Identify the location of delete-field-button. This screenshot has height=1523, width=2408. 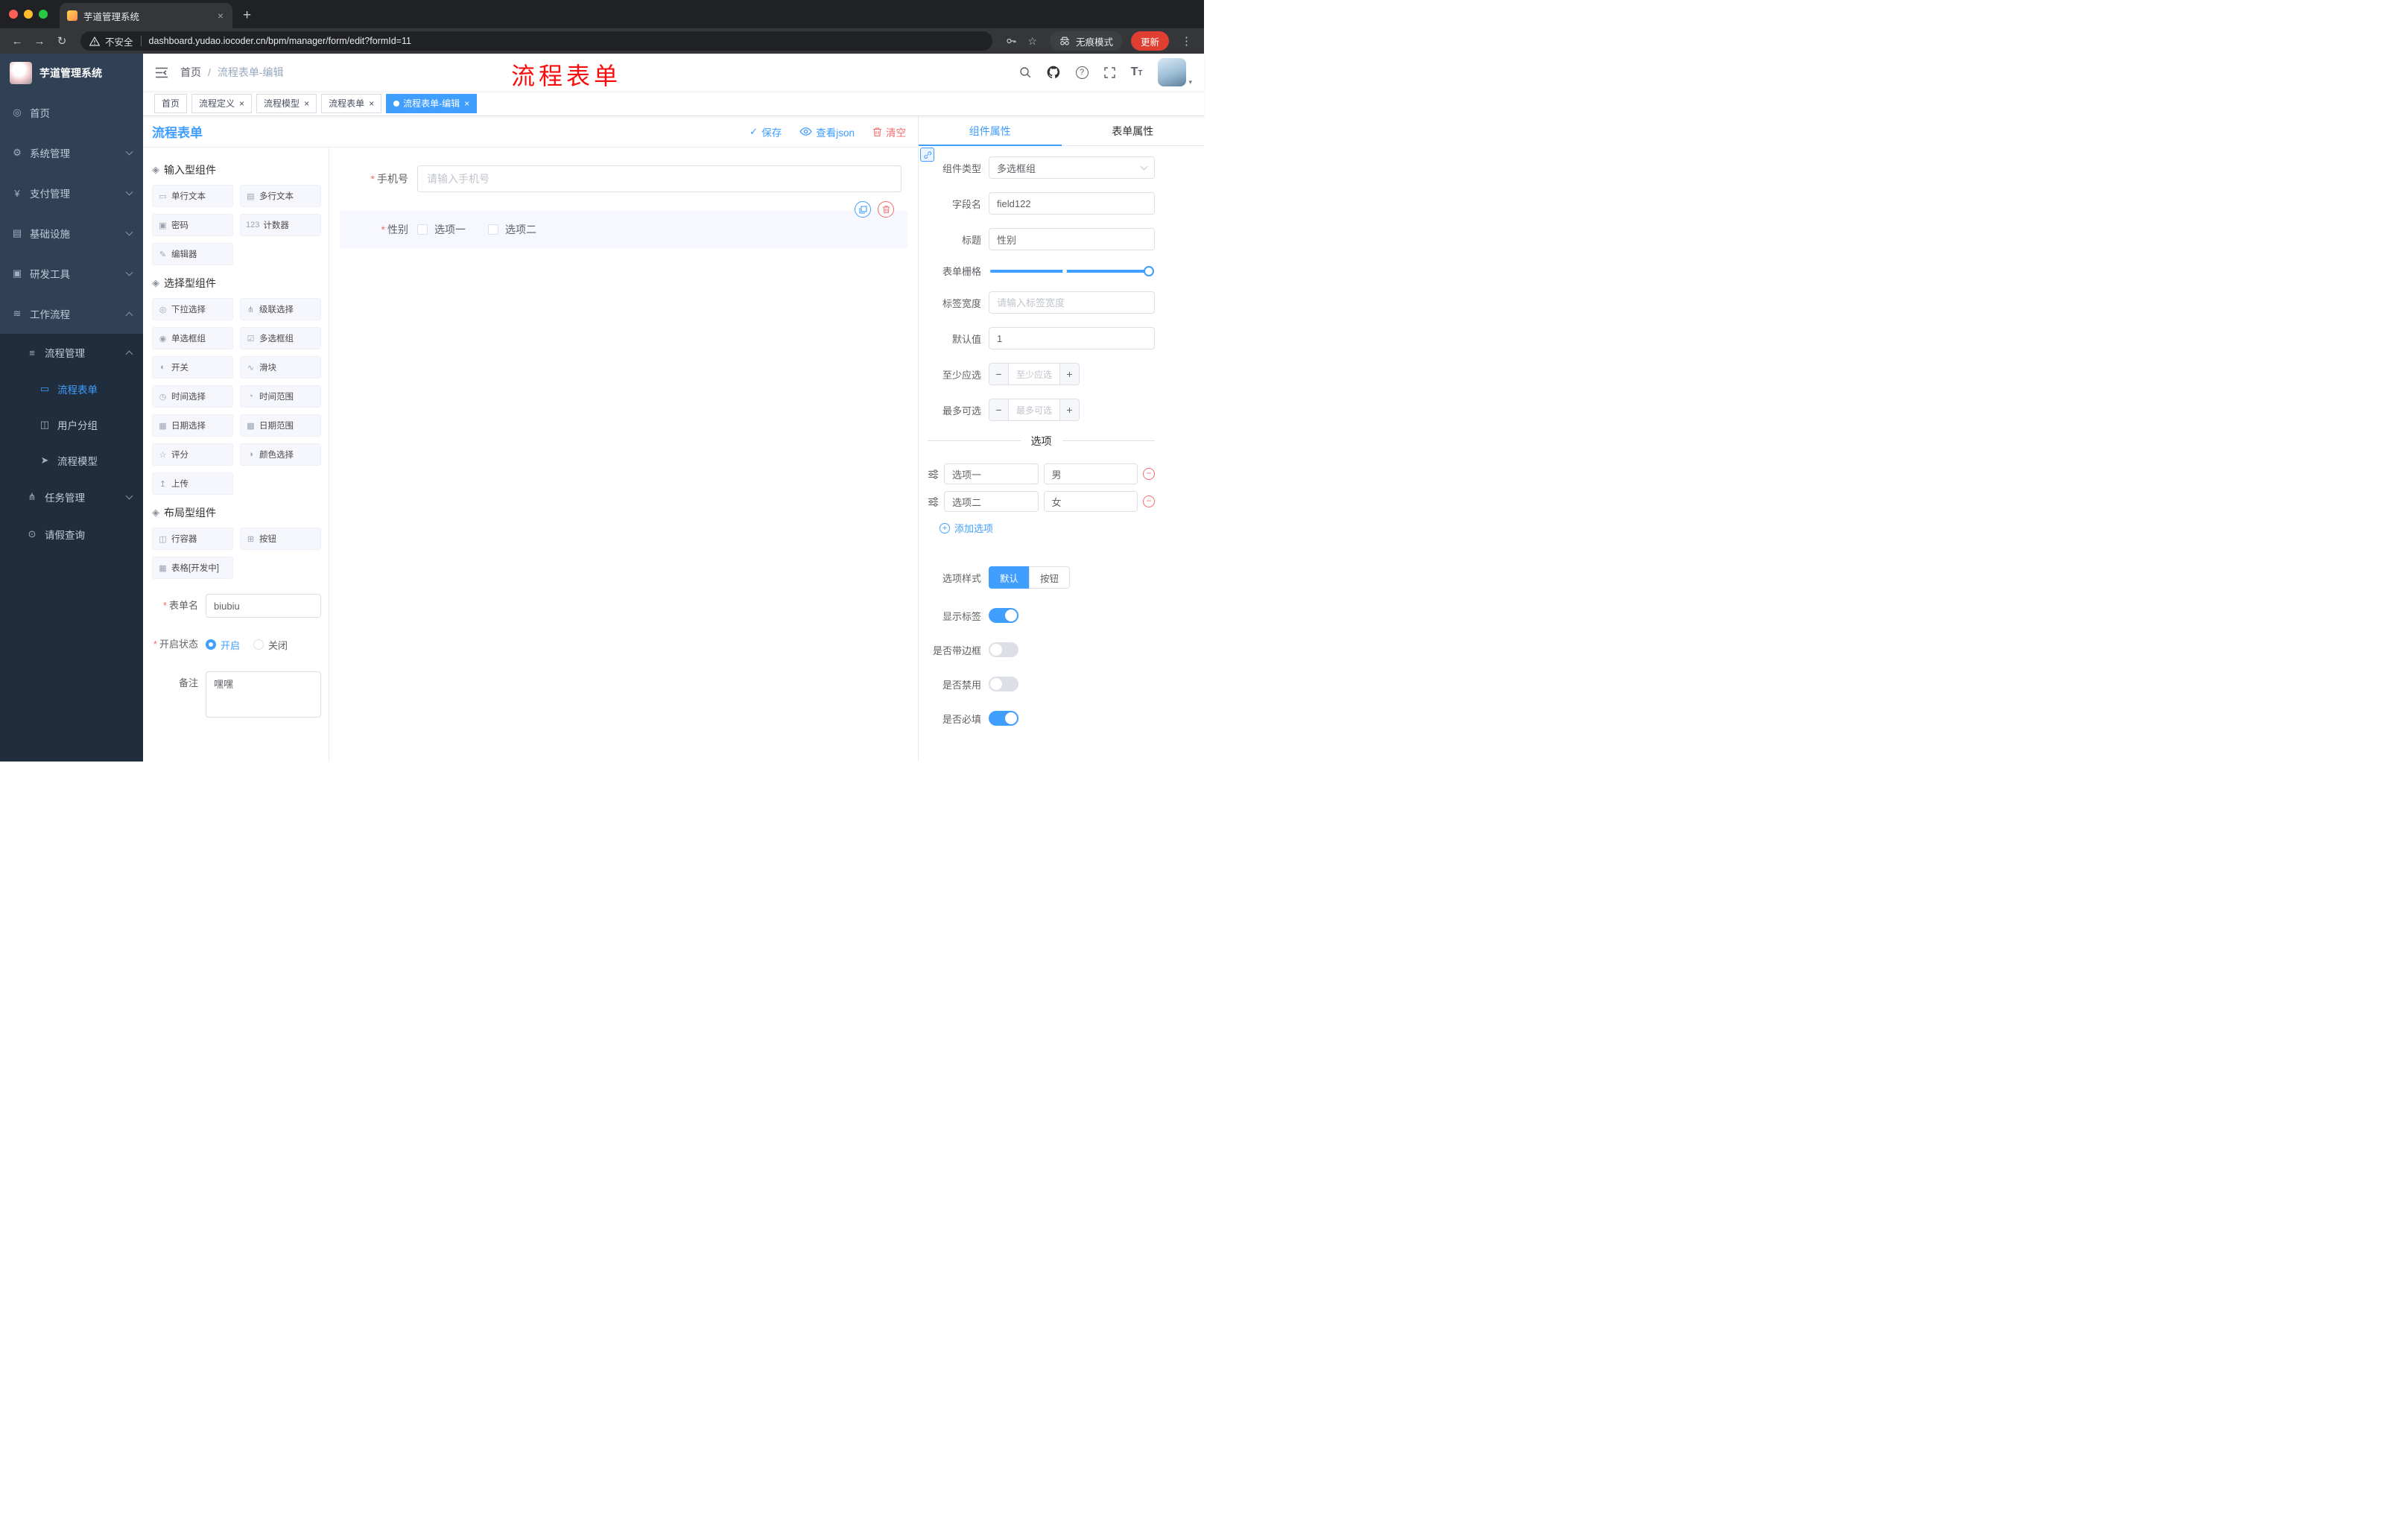
(886, 210).